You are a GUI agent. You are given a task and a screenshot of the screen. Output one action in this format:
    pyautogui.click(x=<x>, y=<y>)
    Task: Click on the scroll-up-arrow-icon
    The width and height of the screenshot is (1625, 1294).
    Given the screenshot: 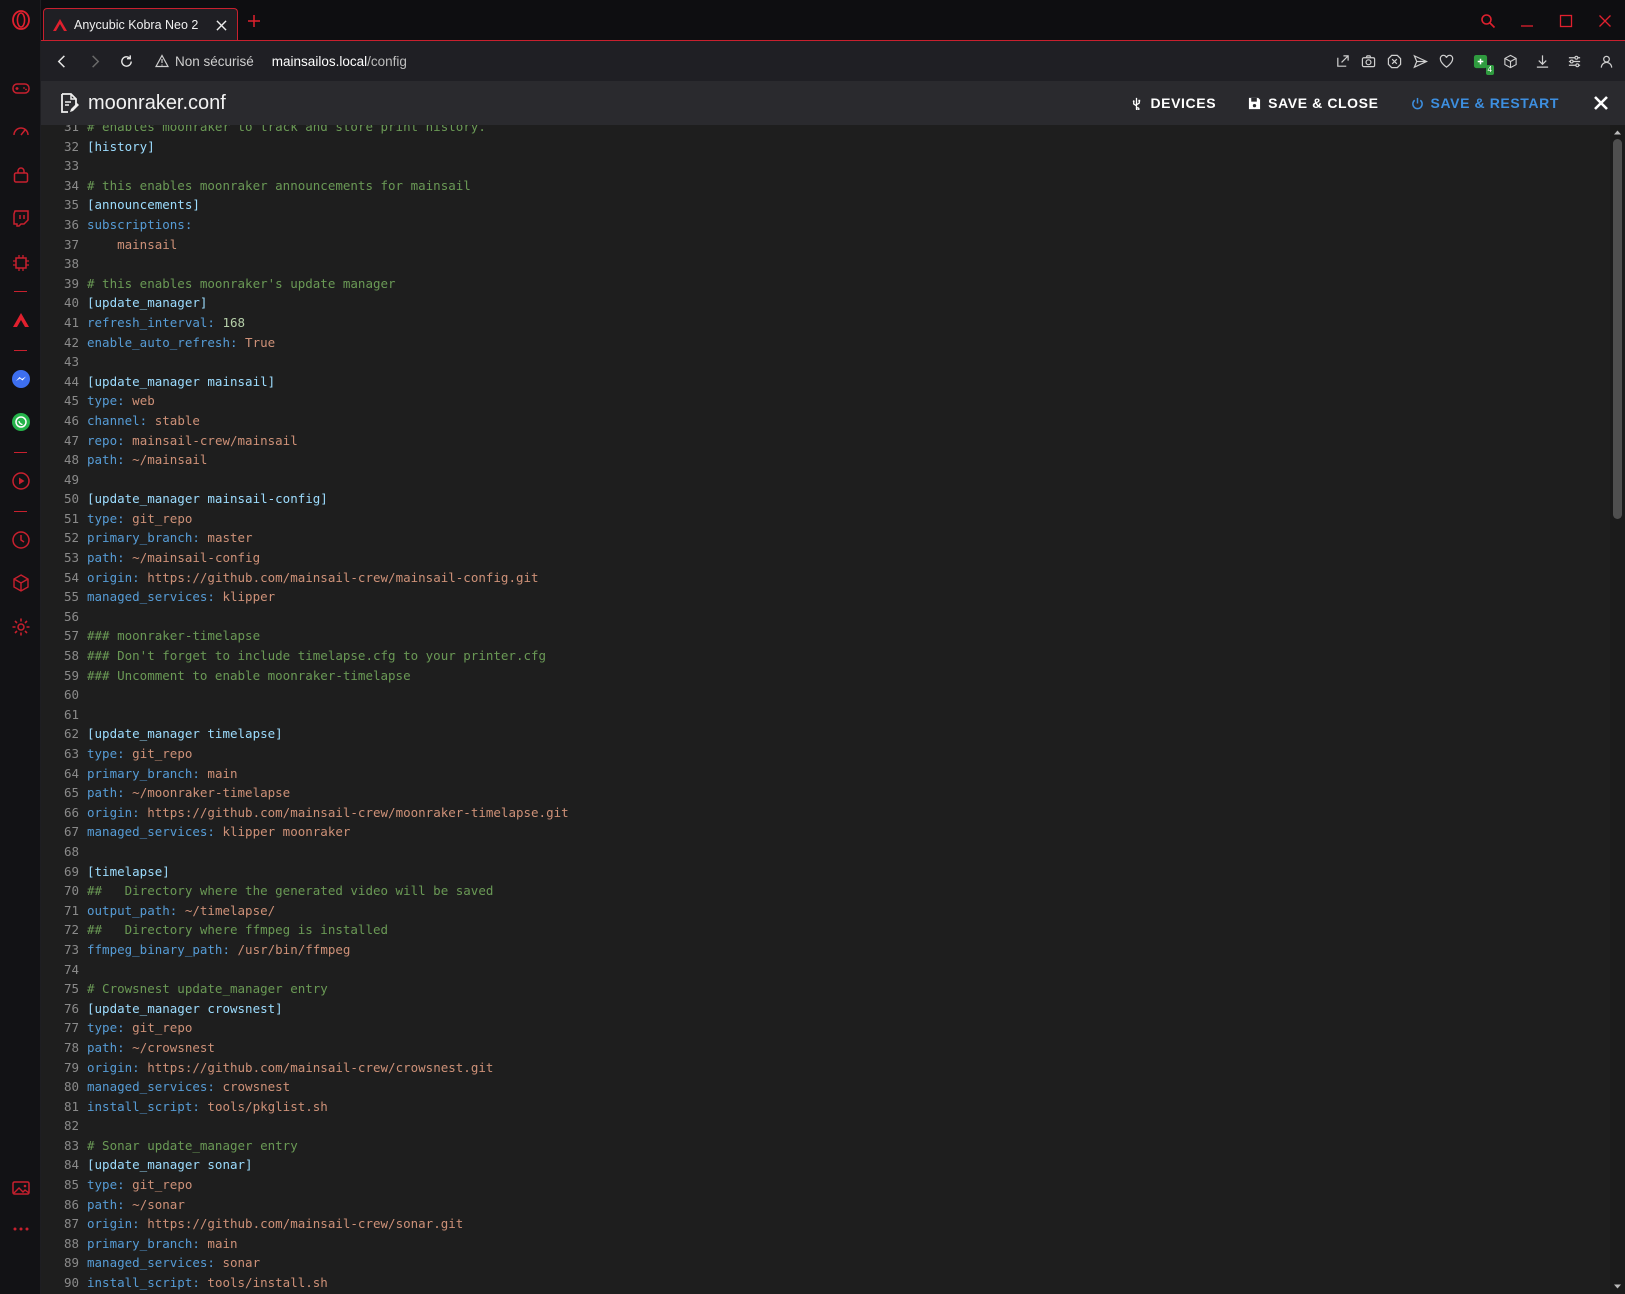 What is the action you would take?
    pyautogui.click(x=1617, y=132)
    